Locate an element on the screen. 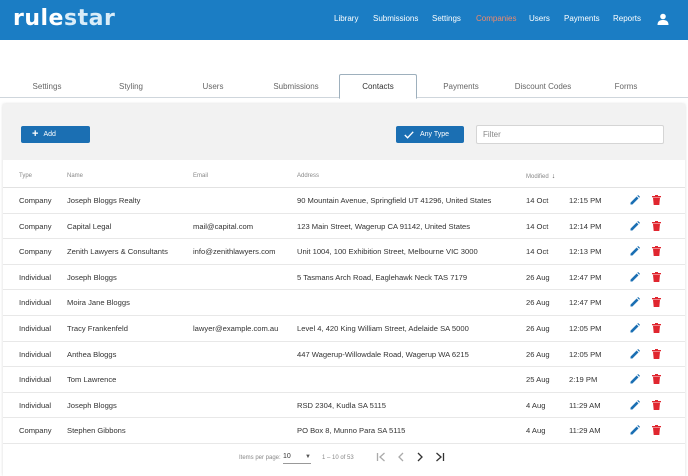  tab-users: Users is located at coordinates (213, 86).